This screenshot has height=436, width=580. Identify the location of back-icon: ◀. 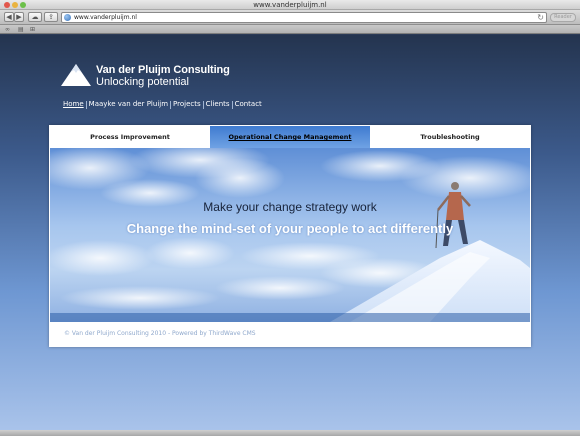
(9, 17).